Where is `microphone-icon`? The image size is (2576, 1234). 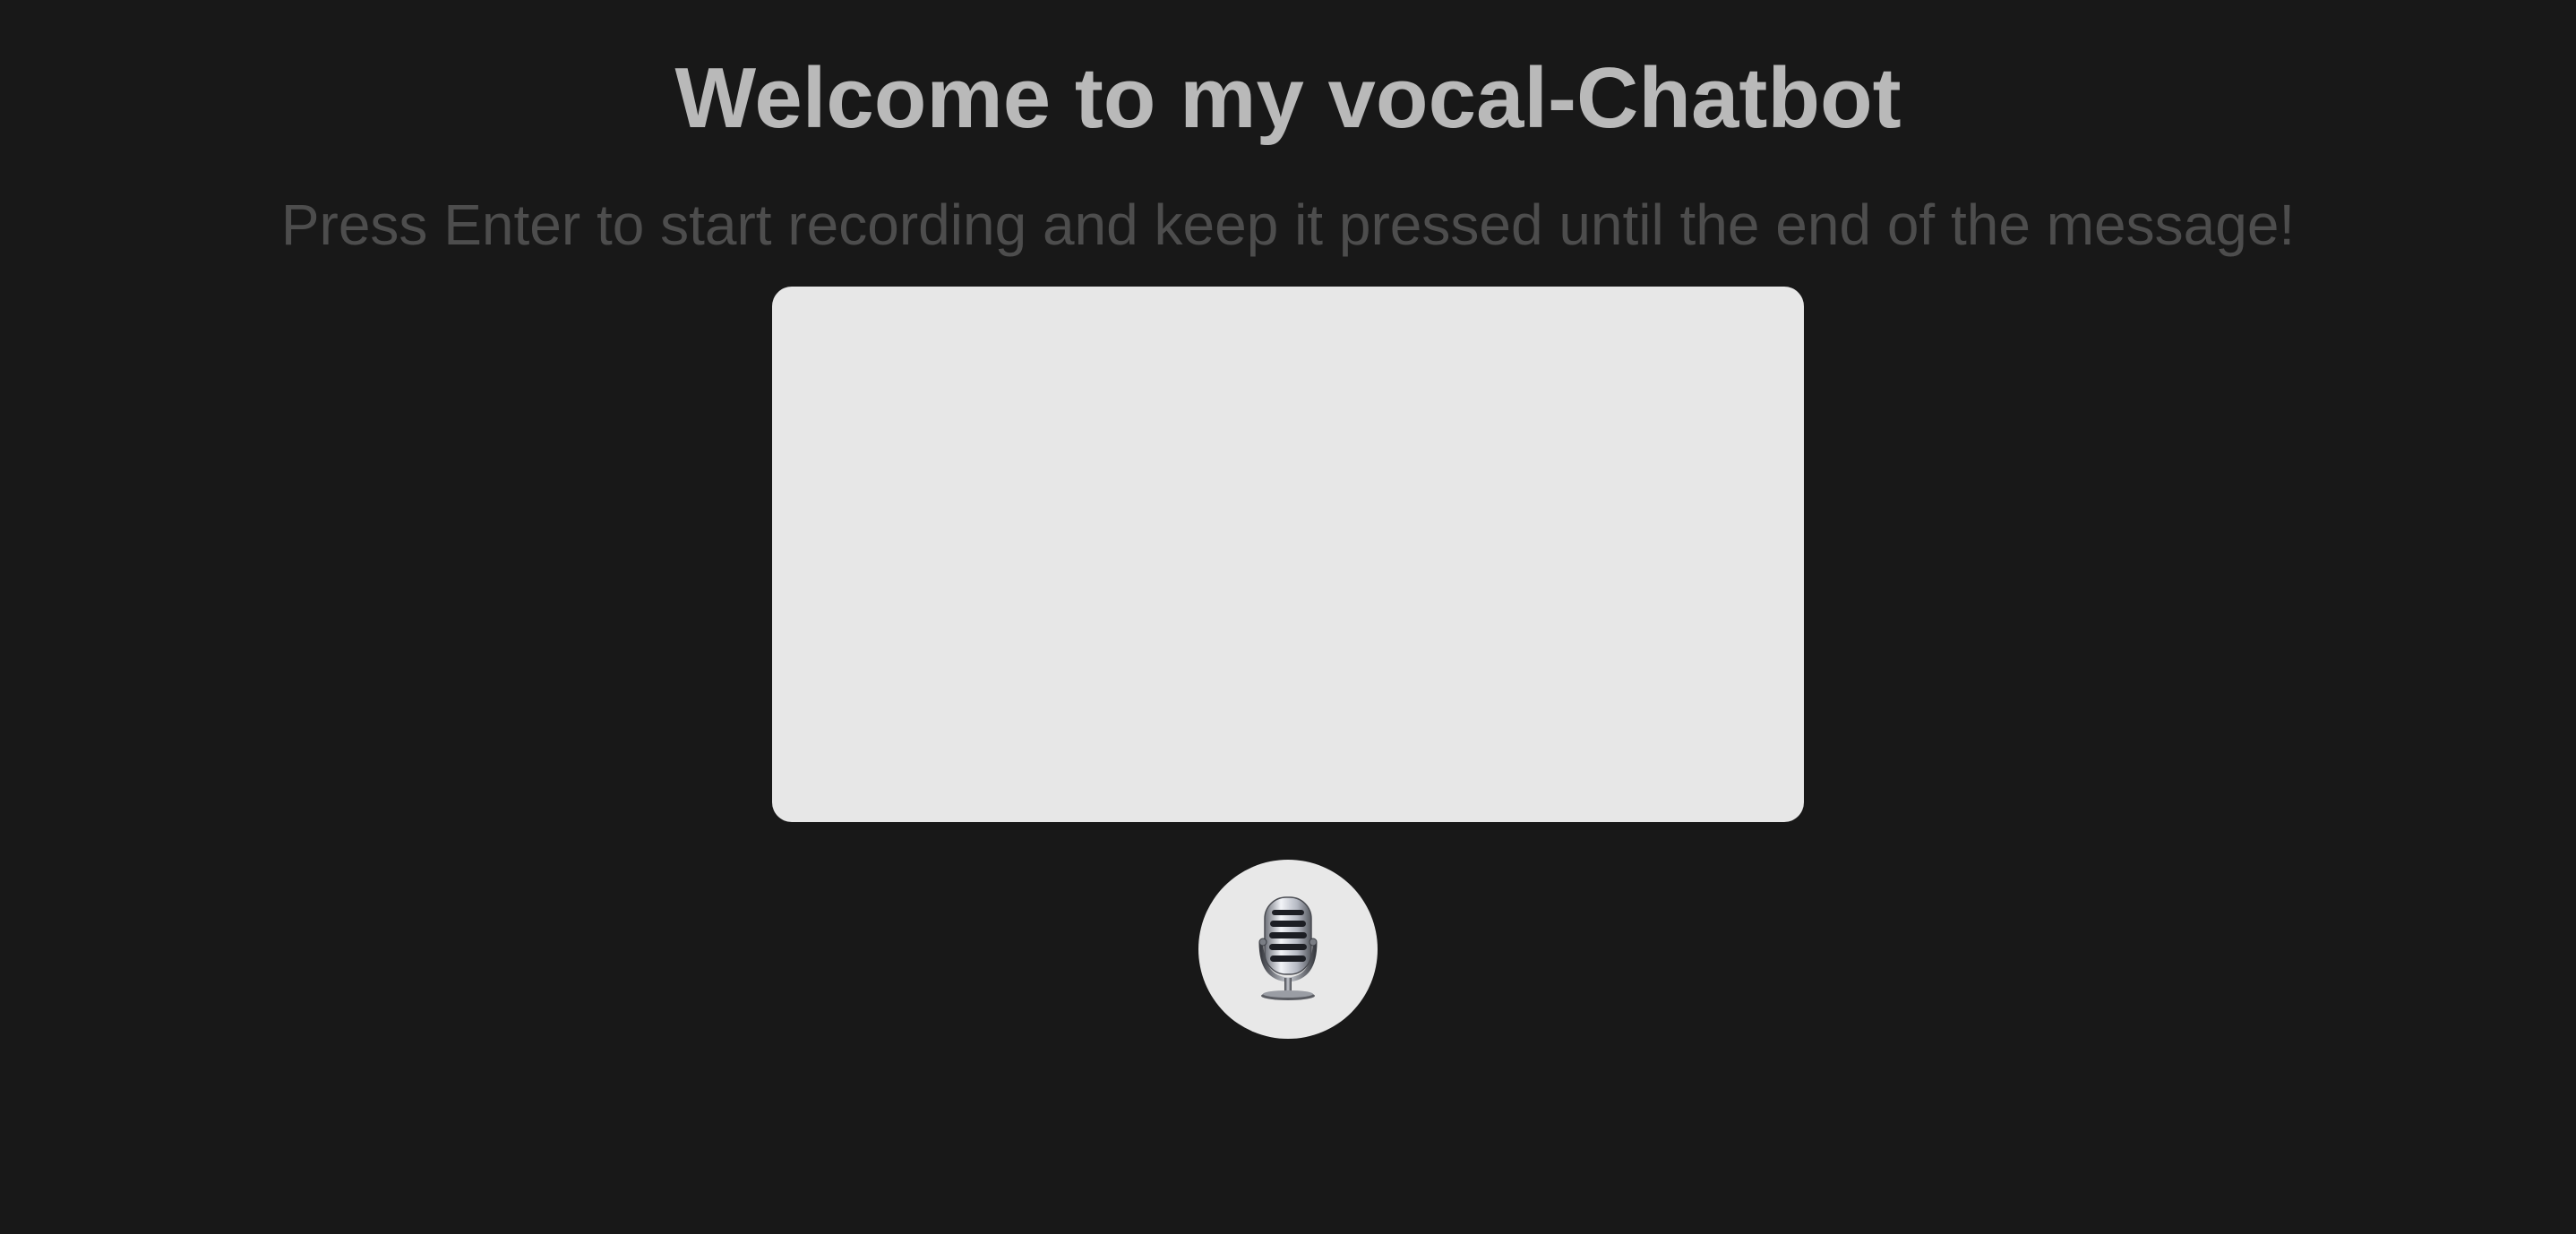
microphone-icon is located at coordinates (1288, 948).